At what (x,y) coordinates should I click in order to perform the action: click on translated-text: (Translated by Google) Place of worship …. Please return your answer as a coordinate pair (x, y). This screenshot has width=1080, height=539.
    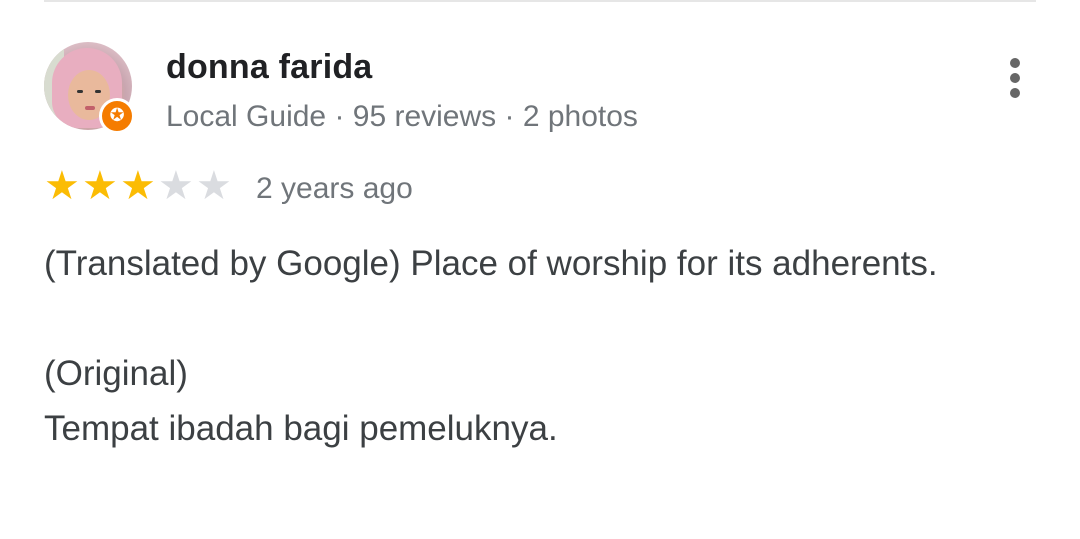
    Looking at the image, I should click on (491, 263).